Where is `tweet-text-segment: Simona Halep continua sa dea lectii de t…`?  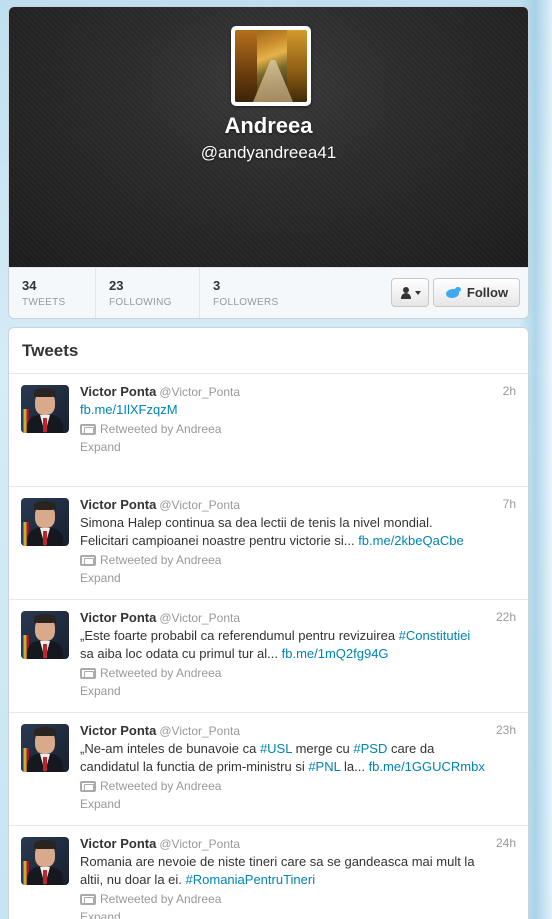 tweet-text-segment: Simona Halep continua sa dea lectii de t… is located at coordinates (256, 522).